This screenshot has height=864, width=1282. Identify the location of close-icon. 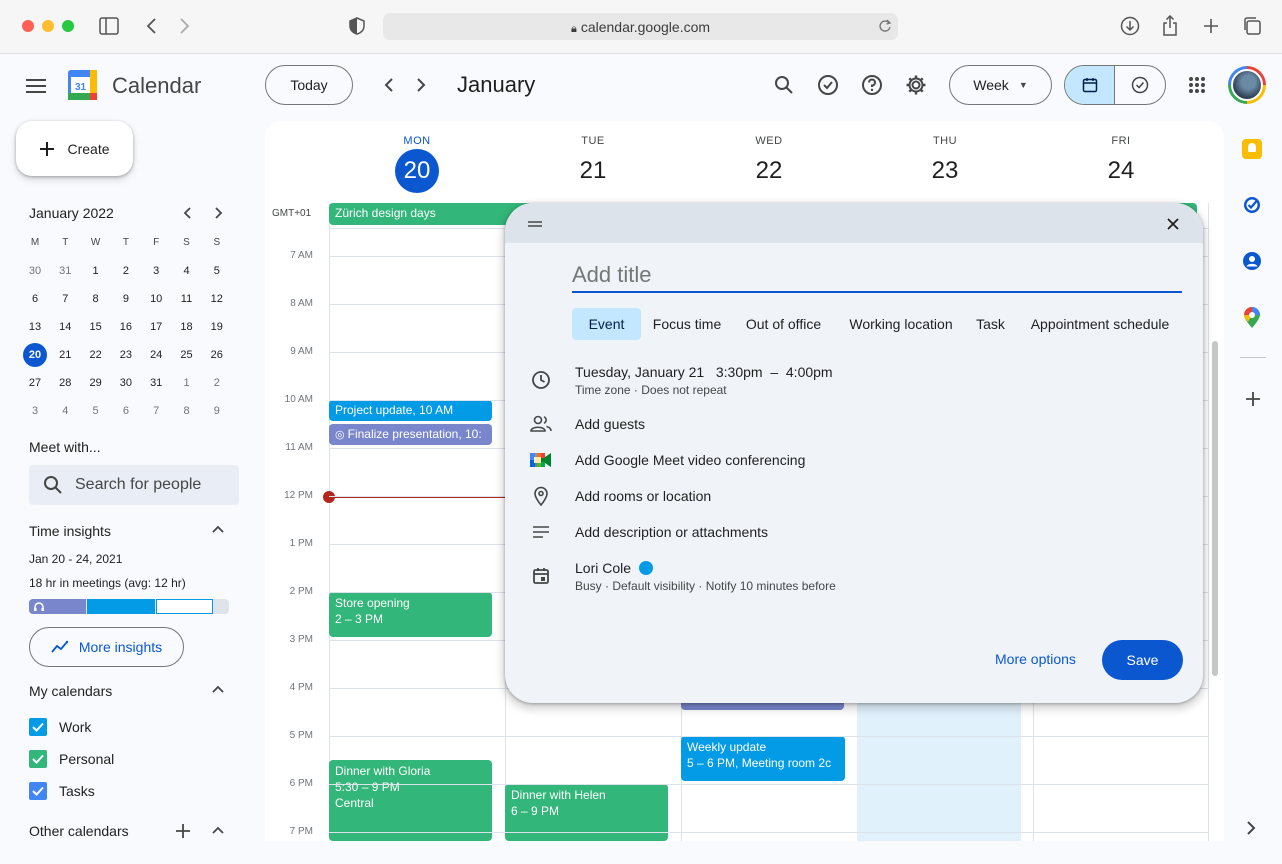
(1173, 224).